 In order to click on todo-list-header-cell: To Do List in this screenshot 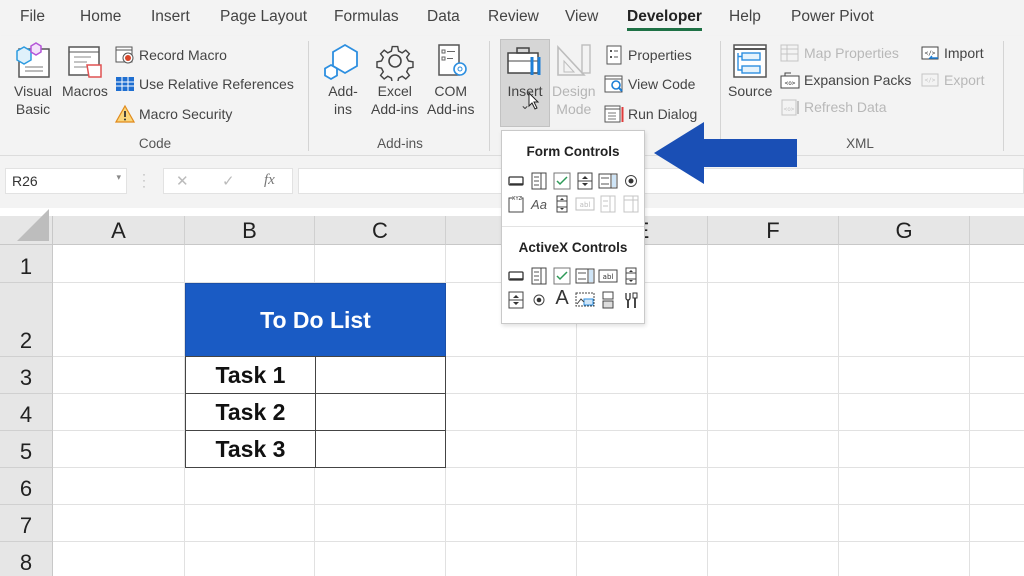, I will do `click(315, 320)`.